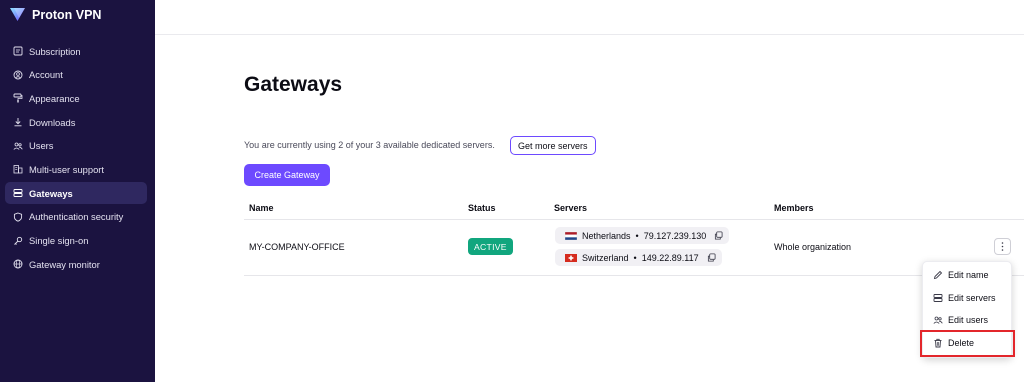  I want to click on menu-item-edit-servers: Edit servers, so click(967, 298).